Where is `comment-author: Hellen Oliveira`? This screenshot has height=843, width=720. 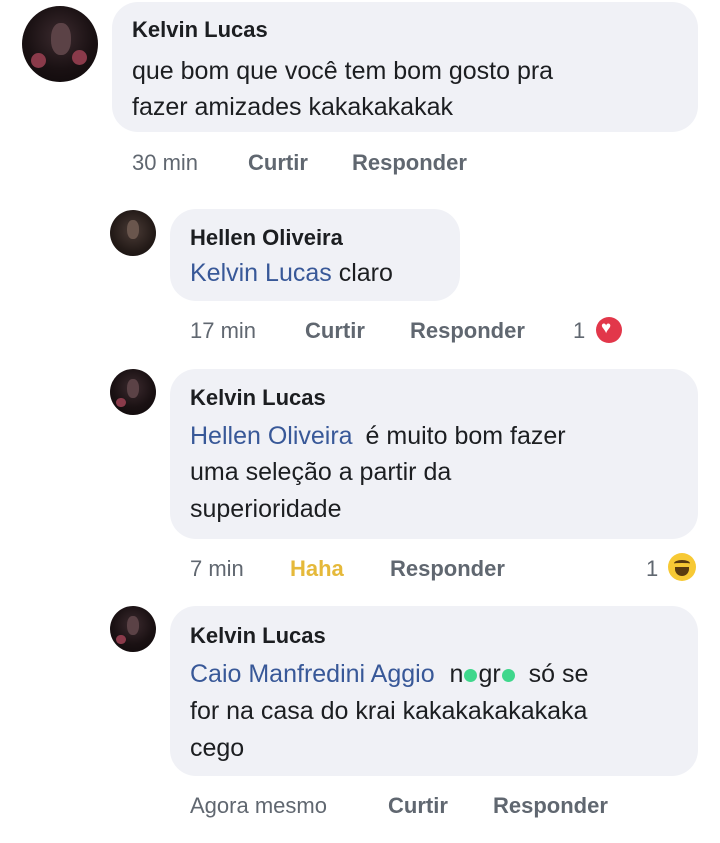
comment-author: Hellen Oliveira is located at coordinates (266, 238).